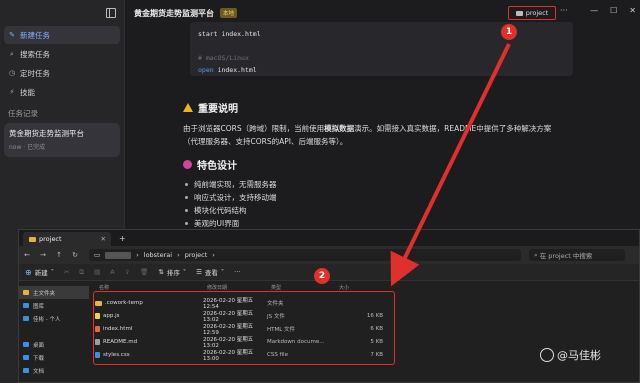 The image size is (640, 383). I want to click on annotation-marker-2: 2, so click(322, 276).